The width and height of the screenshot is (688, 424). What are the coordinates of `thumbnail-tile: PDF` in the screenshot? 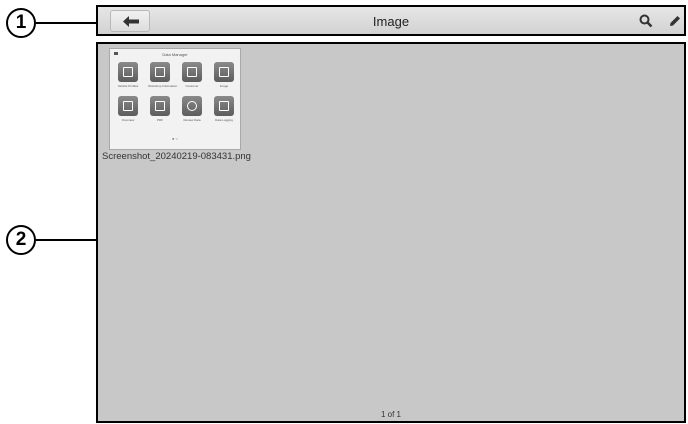 It's located at (160, 109).